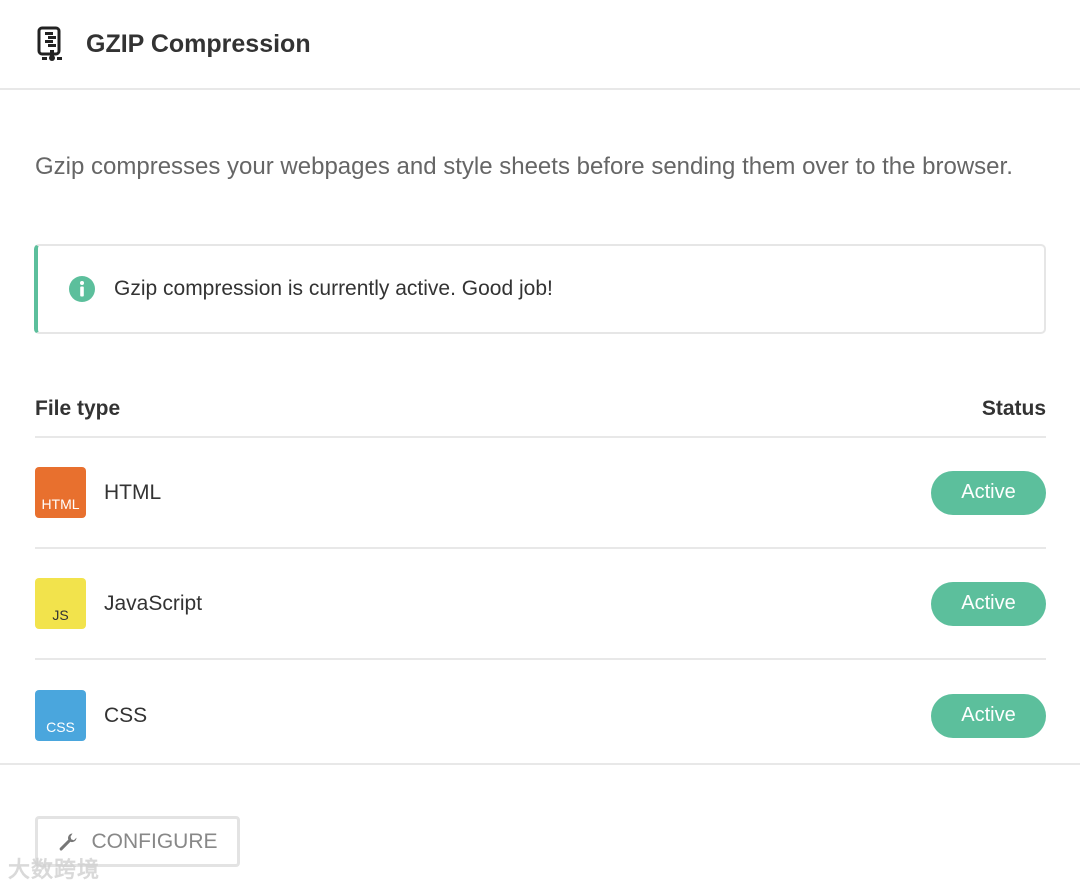 The width and height of the screenshot is (1080, 889). What do you see at coordinates (540, 715) in the screenshot?
I see `table-row: CSS CSS Active` at bounding box center [540, 715].